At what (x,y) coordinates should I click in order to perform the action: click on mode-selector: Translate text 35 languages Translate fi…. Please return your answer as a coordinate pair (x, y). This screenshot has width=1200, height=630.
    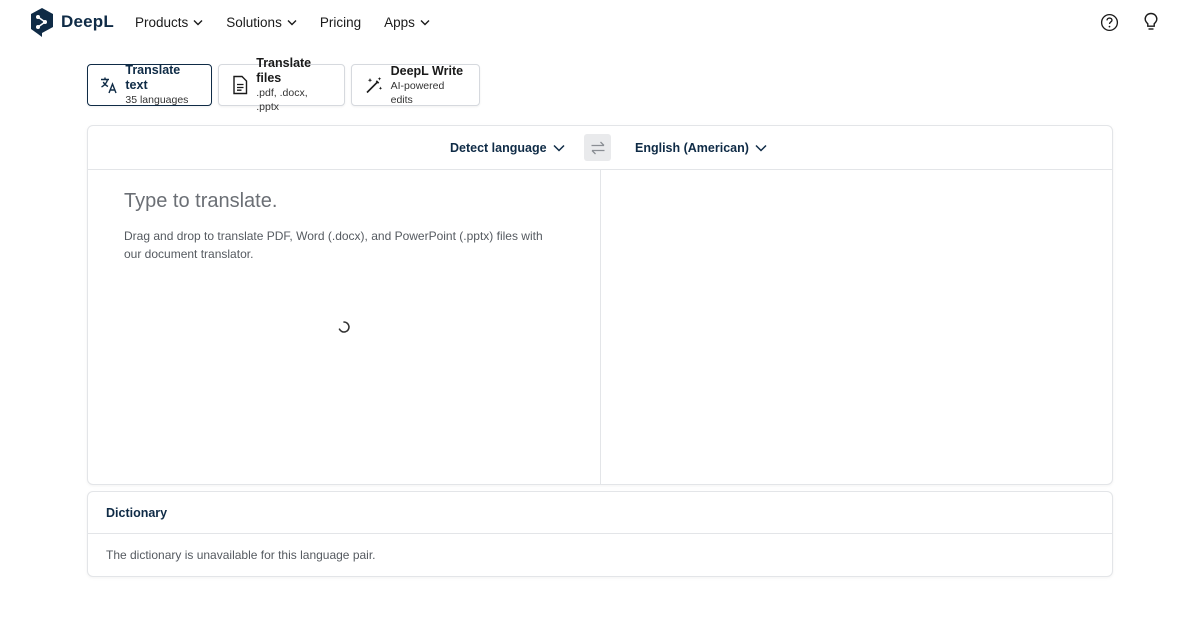
    Looking at the image, I should click on (286, 84).